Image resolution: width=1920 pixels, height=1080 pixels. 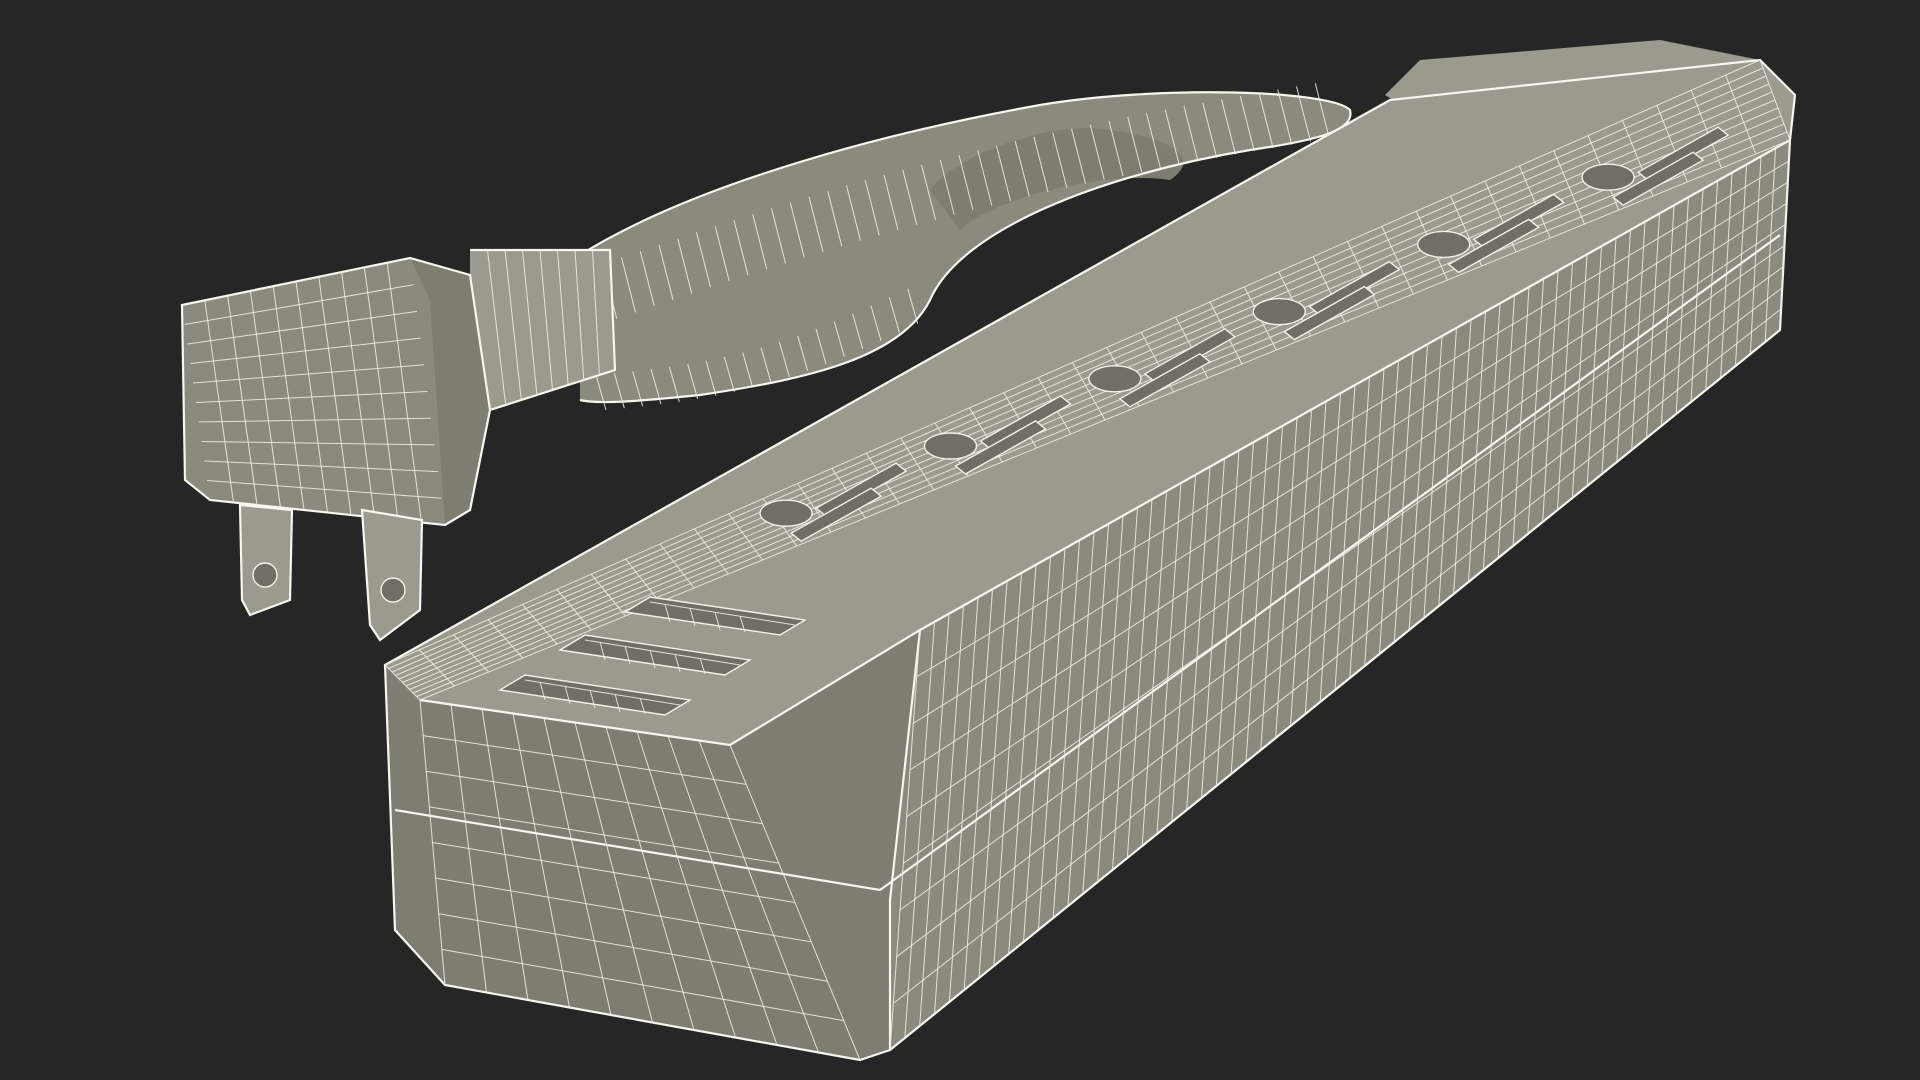 I want to click on plug-prong-left, so click(x=266, y=560).